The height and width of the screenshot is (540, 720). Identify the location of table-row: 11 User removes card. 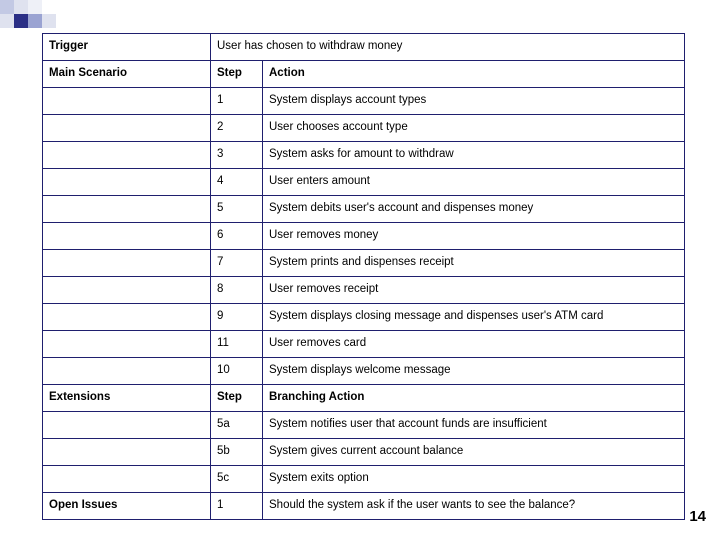
(363, 344).